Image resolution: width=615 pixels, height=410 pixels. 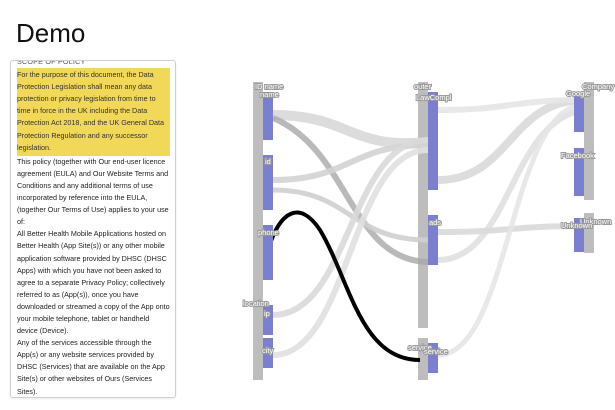 What do you see at coordinates (436, 351) in the screenshot?
I see `node-label-service: service` at bounding box center [436, 351].